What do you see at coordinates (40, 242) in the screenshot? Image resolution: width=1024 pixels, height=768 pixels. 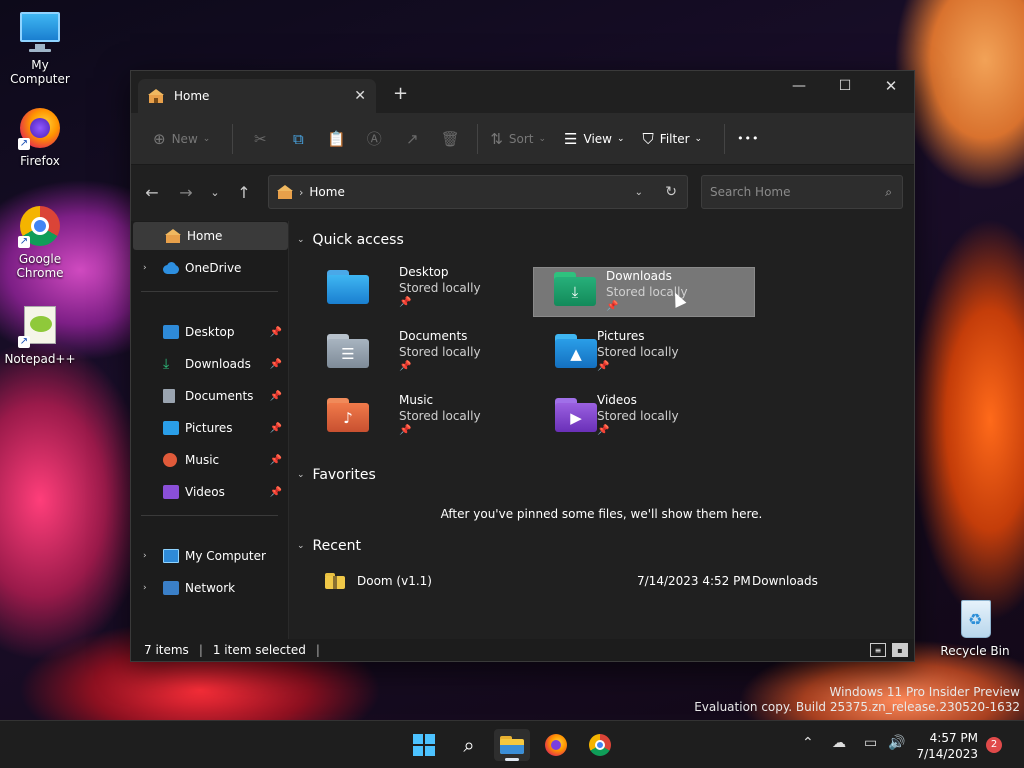 I see `desktop-icon-google-chrome: ↗ Google Chrome` at bounding box center [40, 242].